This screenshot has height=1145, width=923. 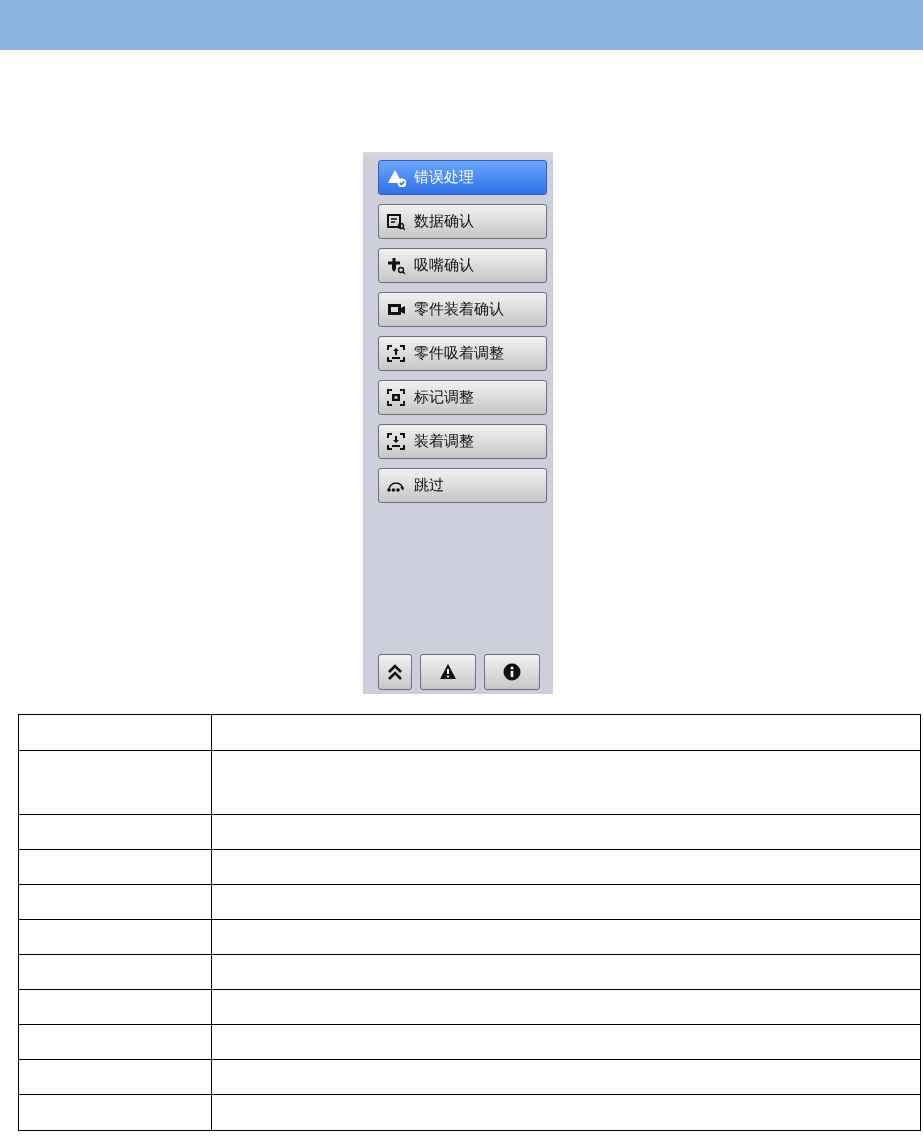 What do you see at coordinates (396, 177) in the screenshot?
I see `warning-check-icon` at bounding box center [396, 177].